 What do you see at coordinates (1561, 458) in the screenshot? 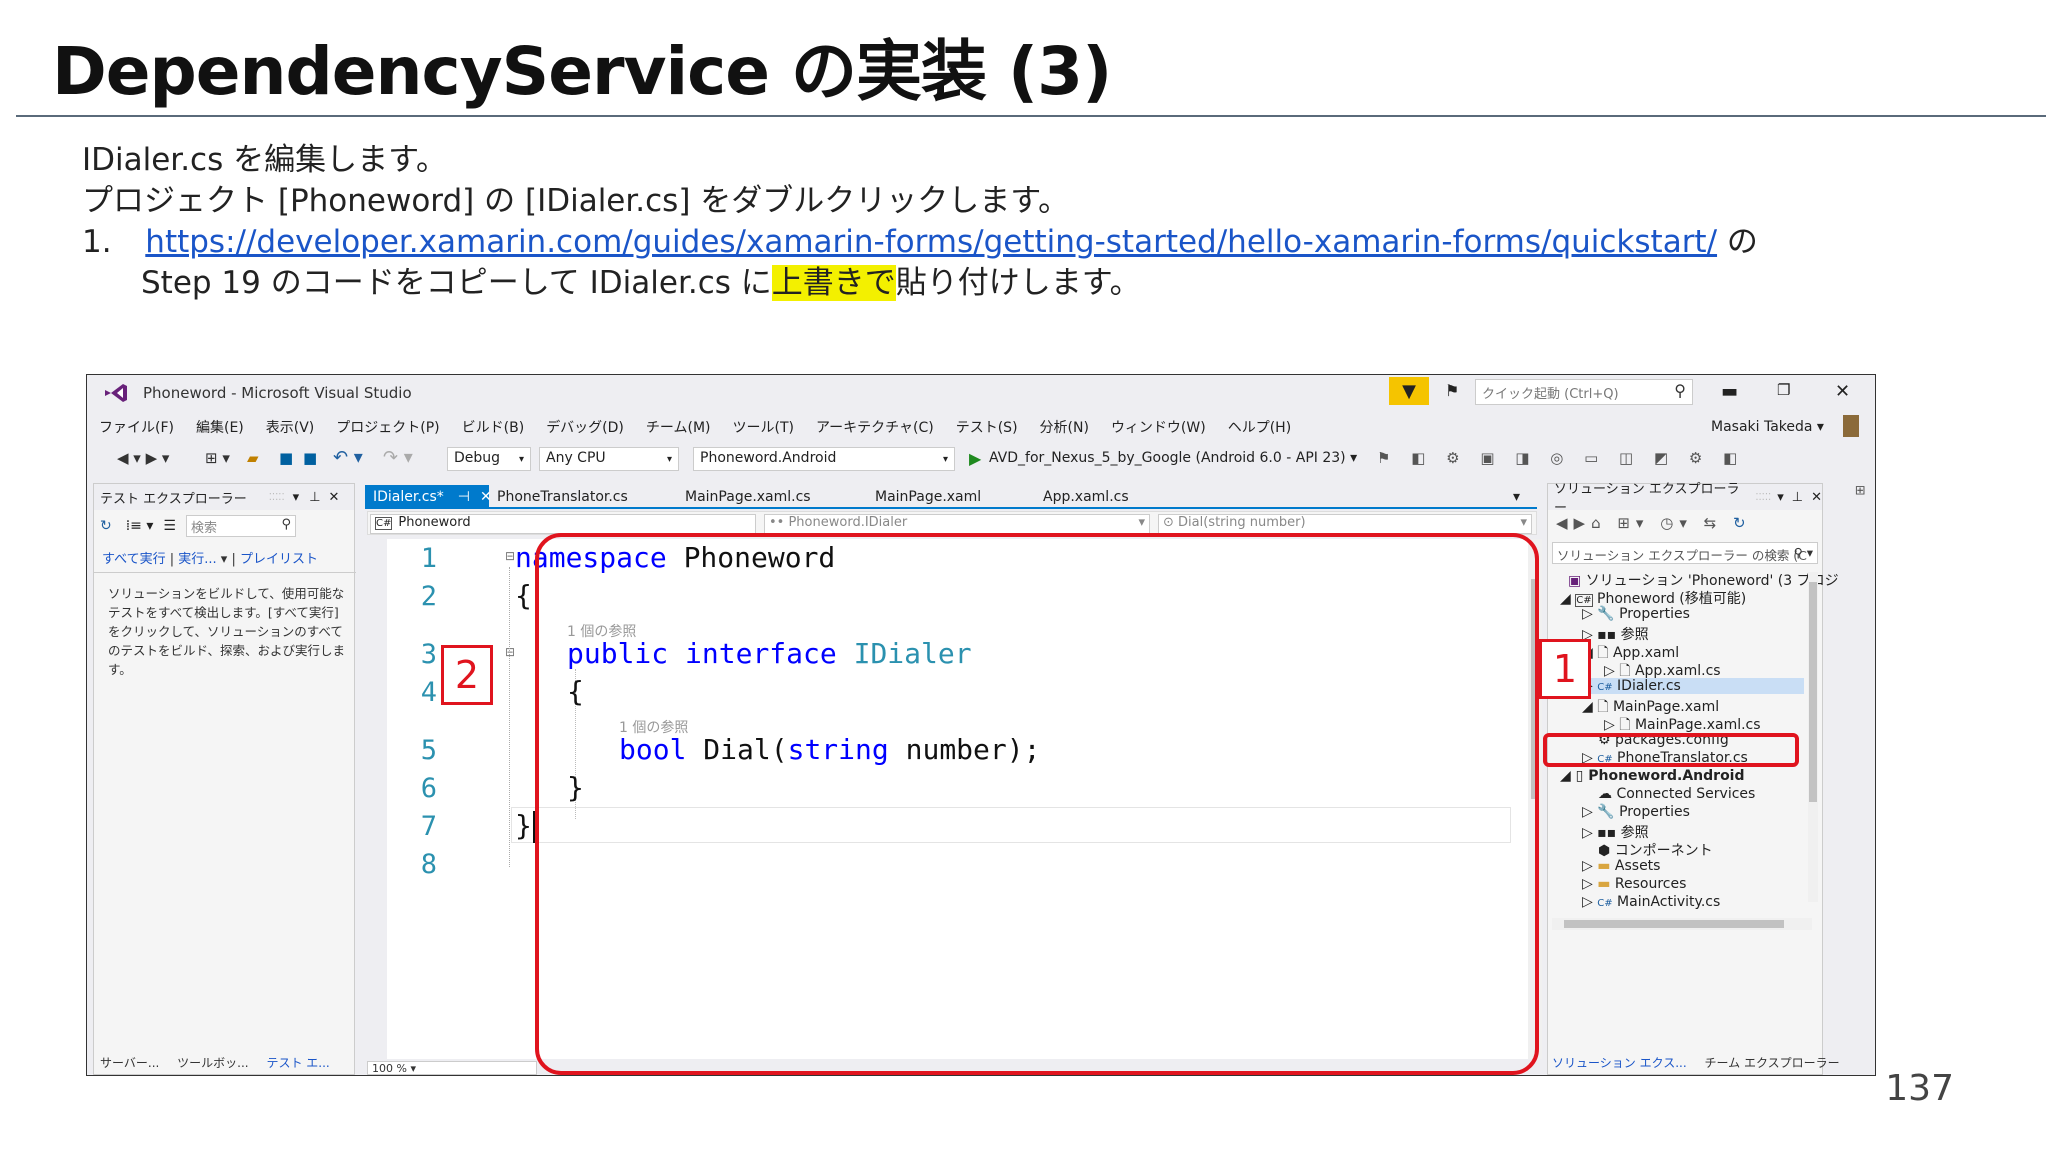
I see `toolbar-extra-icons: ⚑ ◧ ⚙ ▣ ◨ ◎ ▭ ◫ ◩ ⚙ ◧` at bounding box center [1561, 458].